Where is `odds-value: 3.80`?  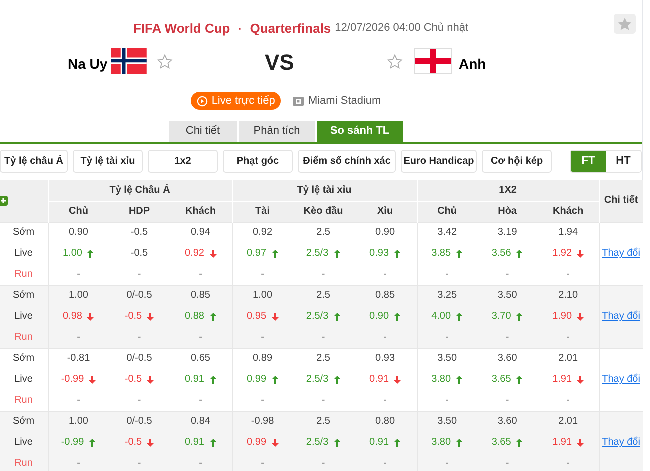
odds-value: 3.80 is located at coordinates (442, 380).